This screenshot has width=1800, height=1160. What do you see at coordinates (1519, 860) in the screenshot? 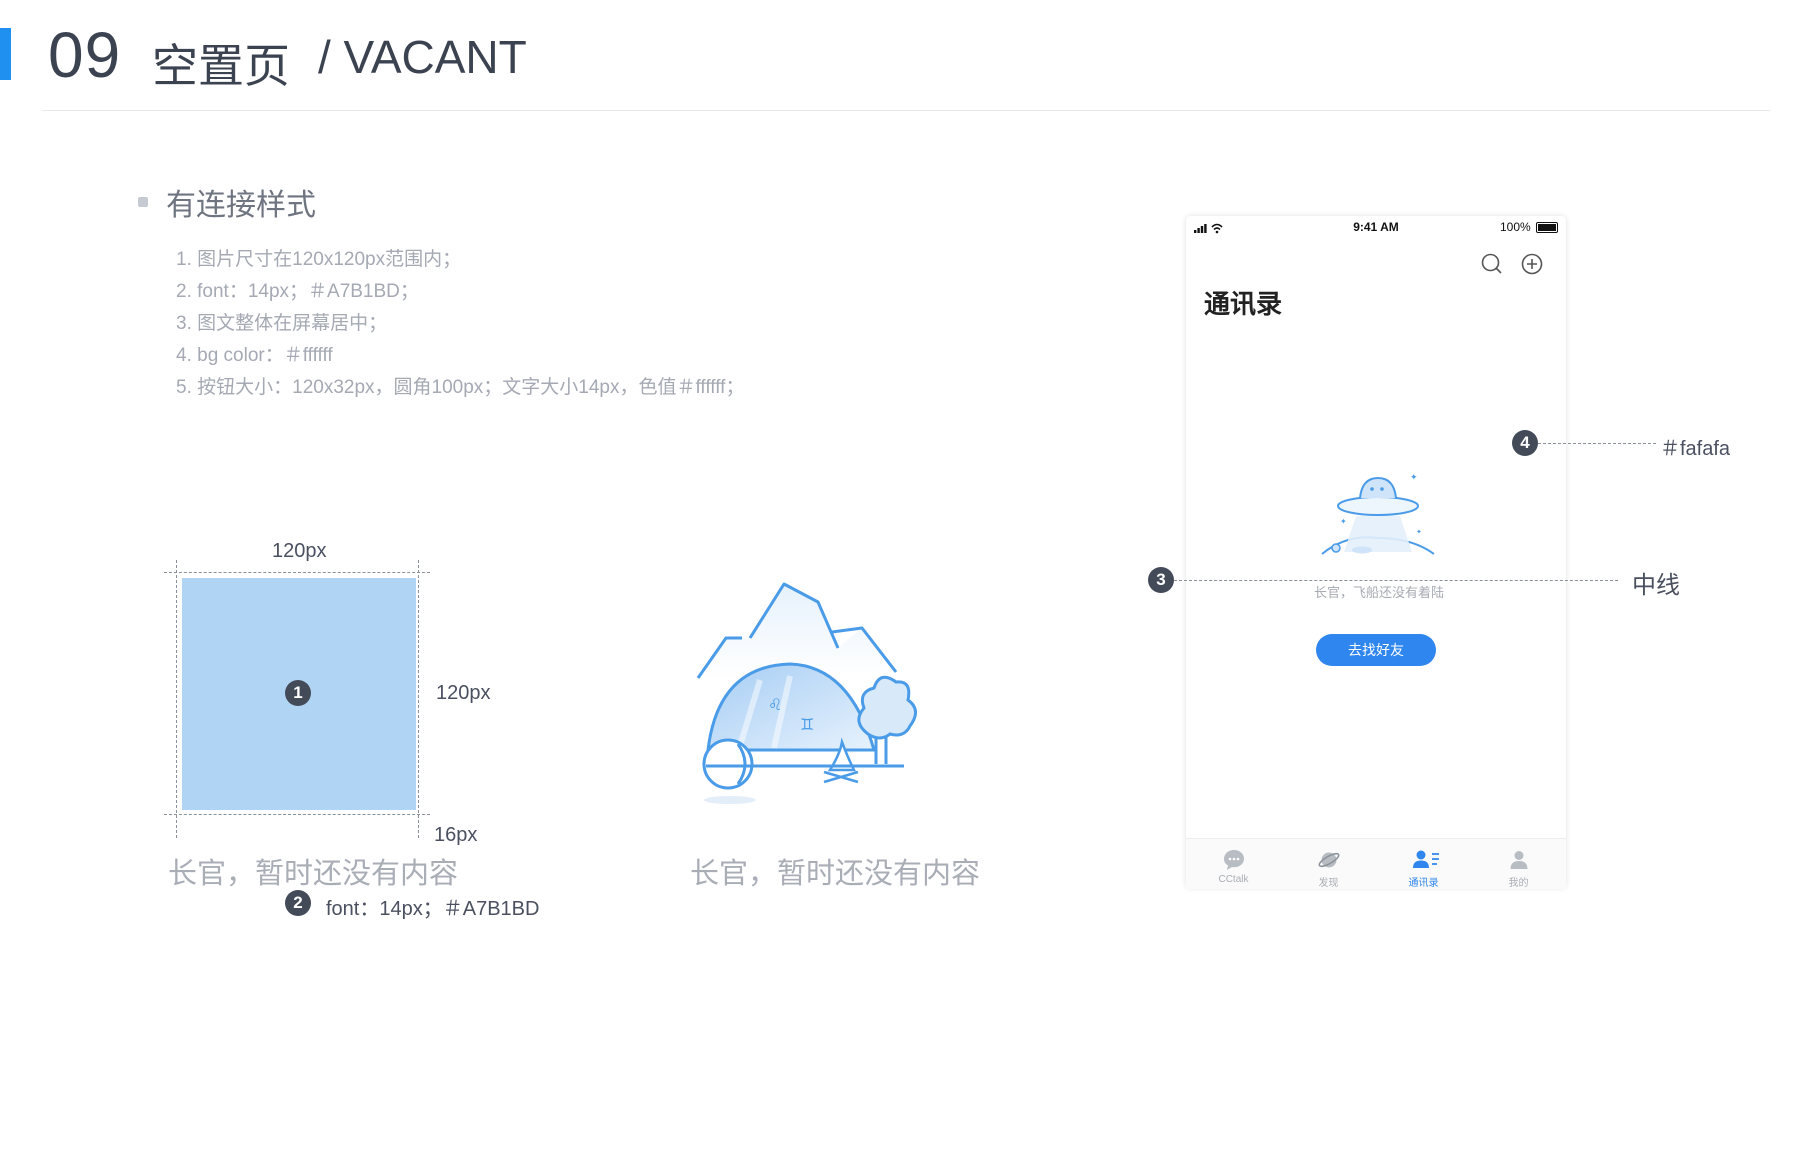
I see `profile-icon` at bounding box center [1519, 860].